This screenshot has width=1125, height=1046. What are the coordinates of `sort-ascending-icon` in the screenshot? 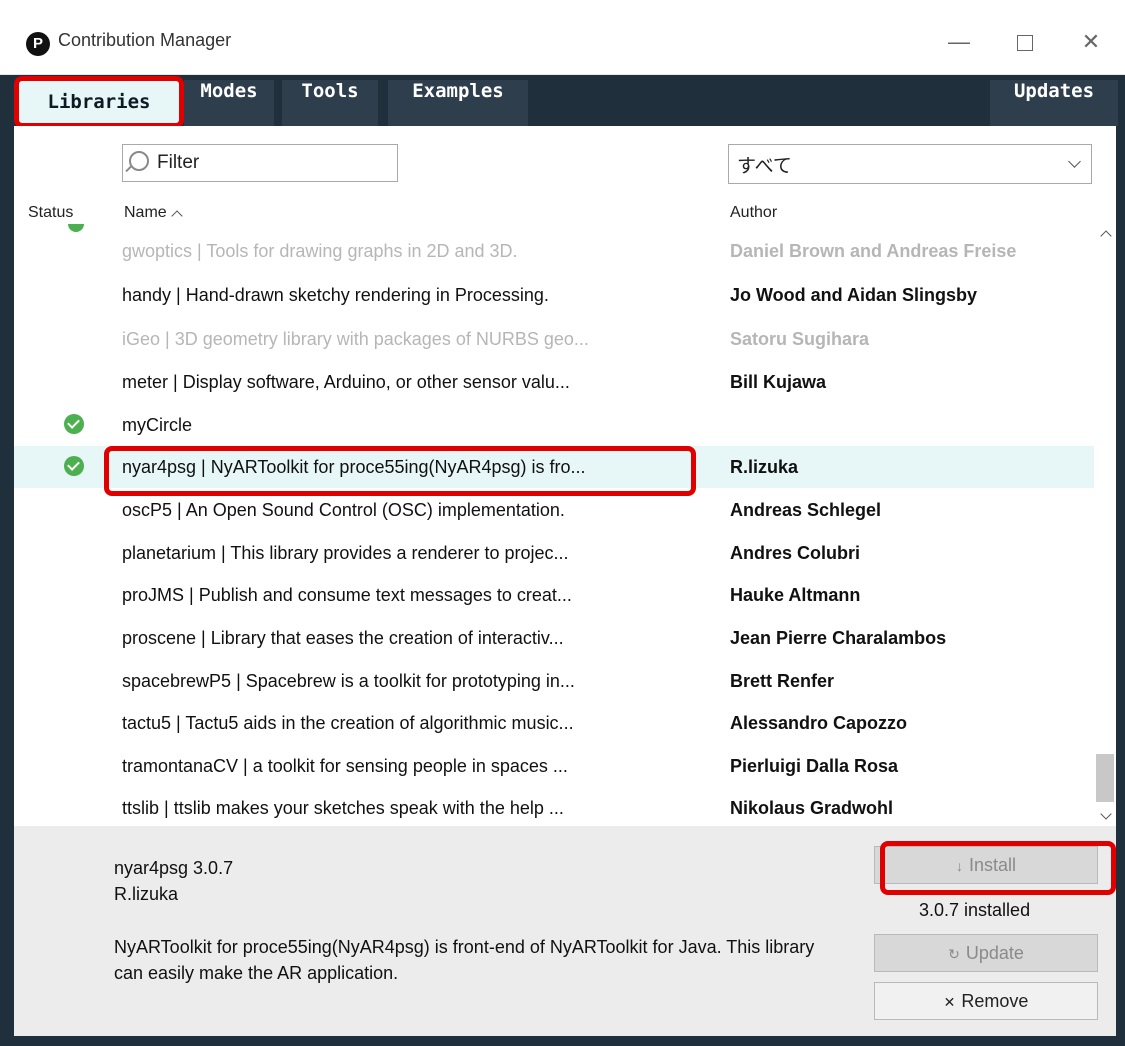 It's located at (177, 216).